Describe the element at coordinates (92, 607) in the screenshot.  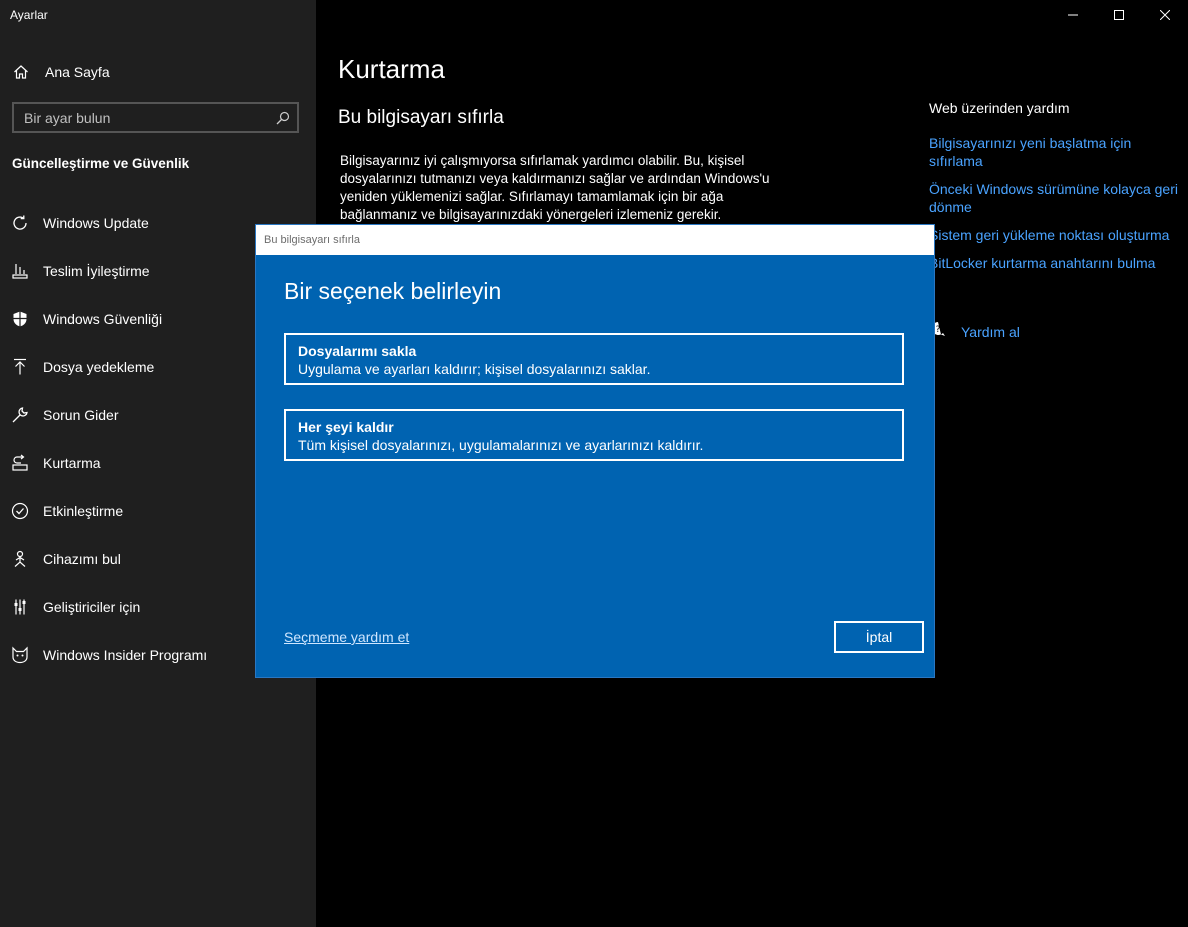
I see `sidebar-item-label: Geliştiriciler için` at that location.